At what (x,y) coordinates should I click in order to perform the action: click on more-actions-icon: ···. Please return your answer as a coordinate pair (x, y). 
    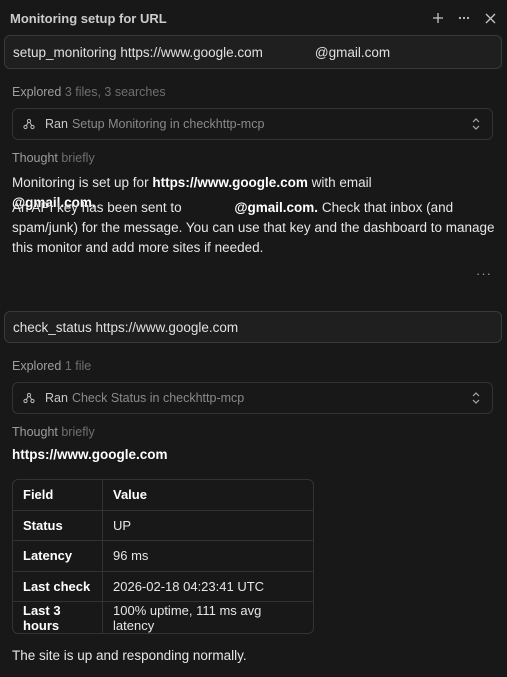
    Looking at the image, I should click on (484, 273).